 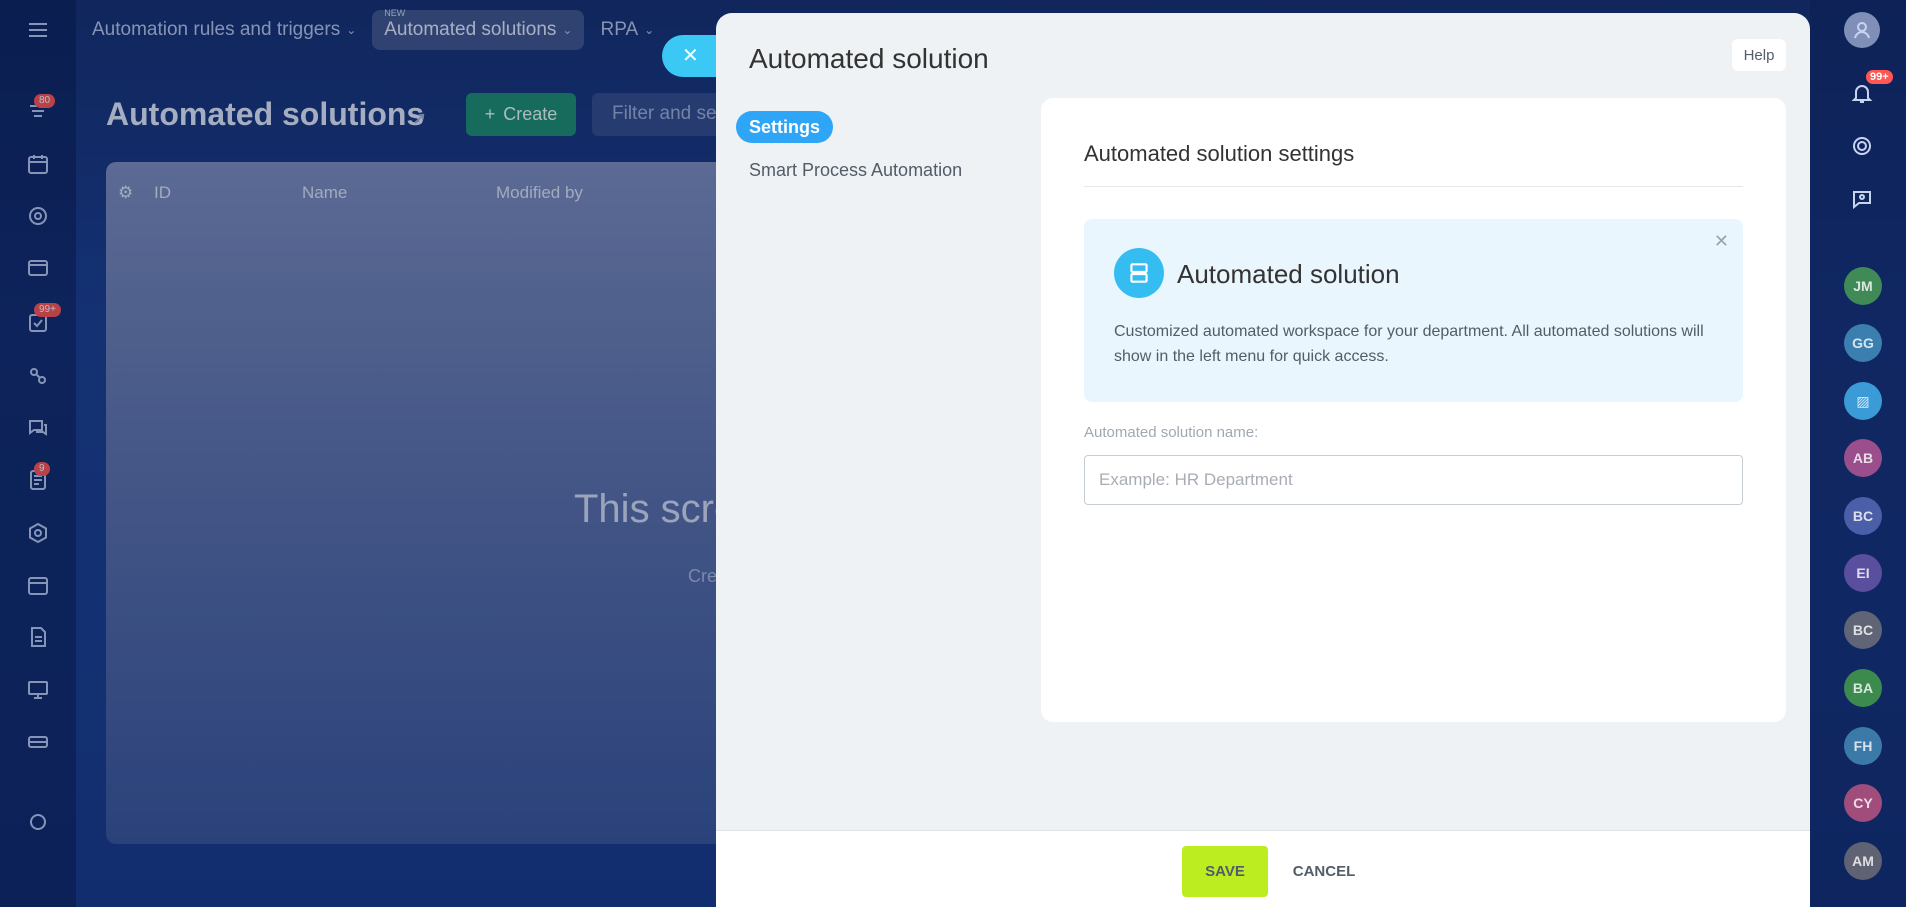 I want to click on card-heading: Automated solution settings, so click(x=1219, y=153).